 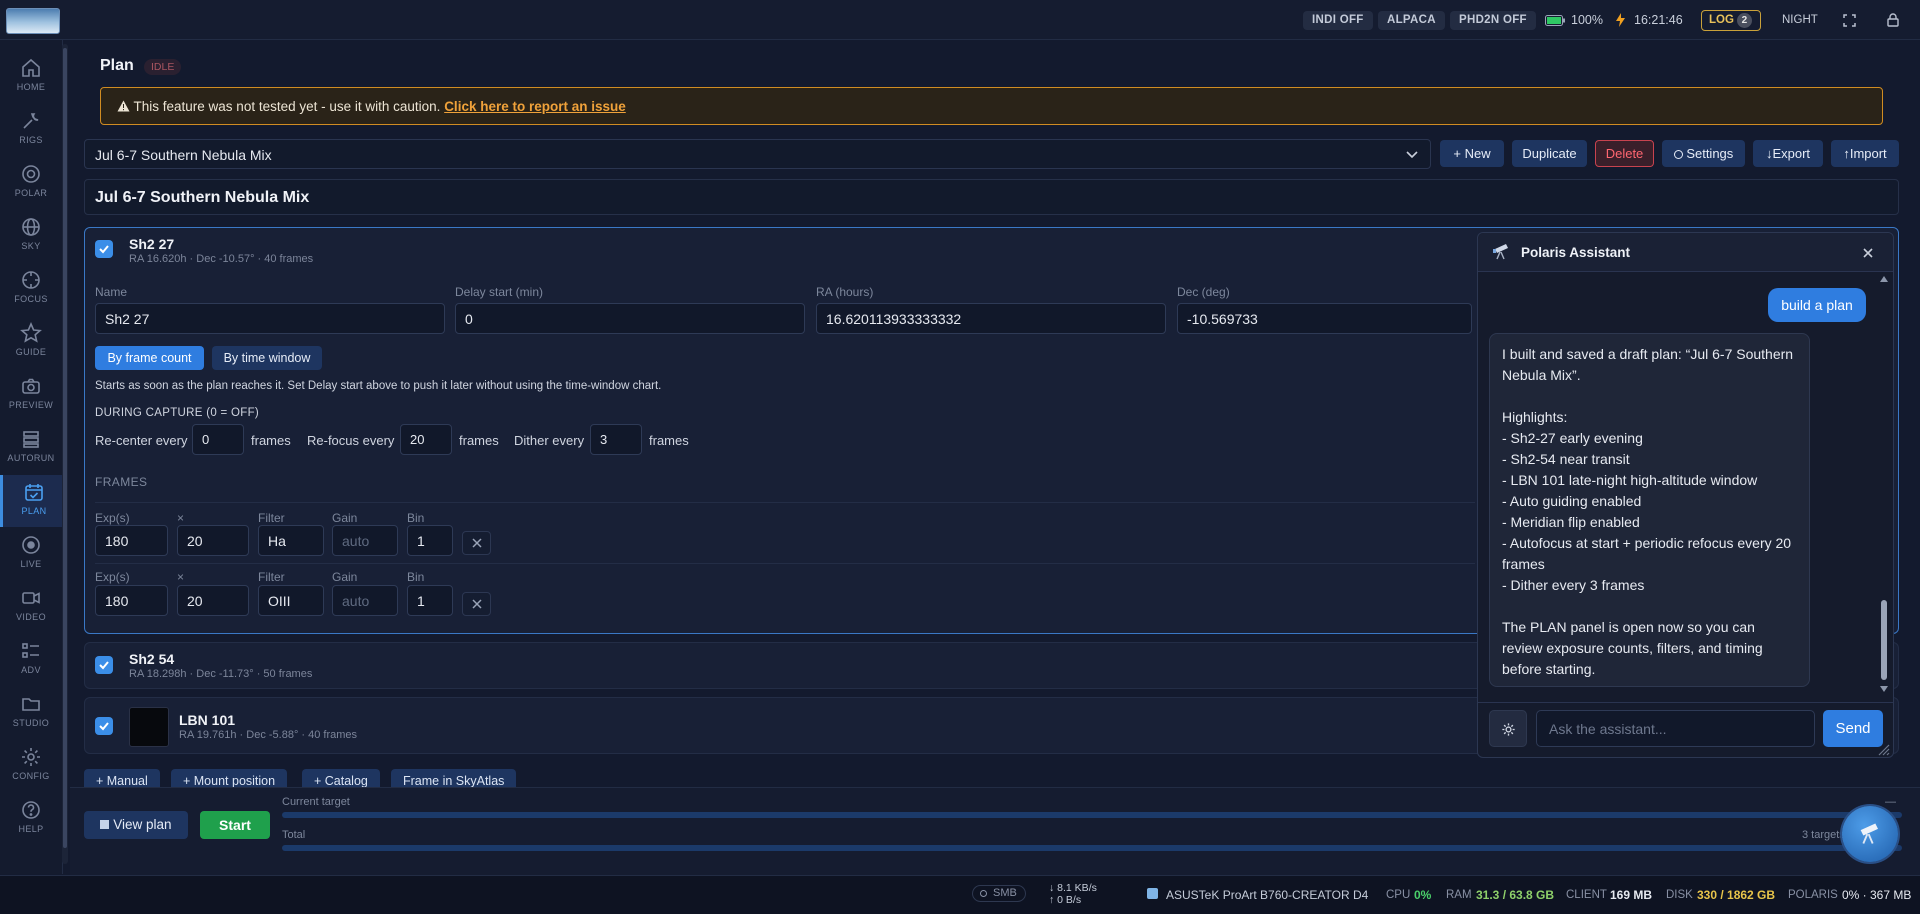 I want to click on view-plan-button: View plan, so click(x=136, y=825).